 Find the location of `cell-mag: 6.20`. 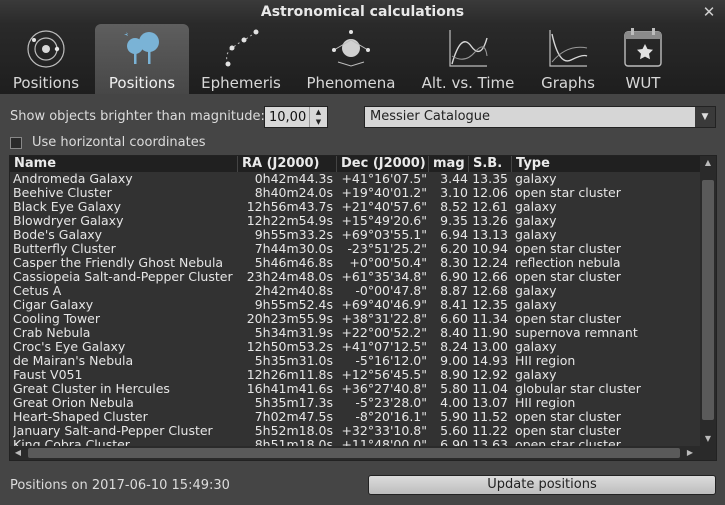

cell-mag: 6.20 is located at coordinates (454, 249).